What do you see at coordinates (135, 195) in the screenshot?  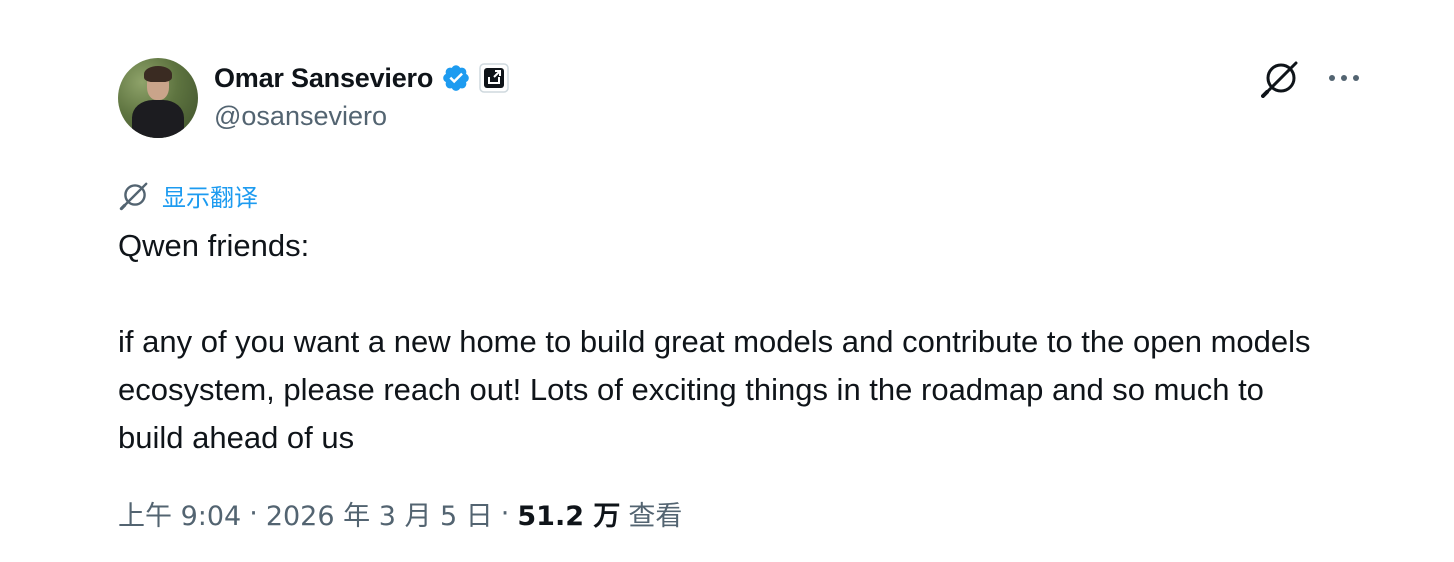 I see `translate-icon` at bounding box center [135, 195].